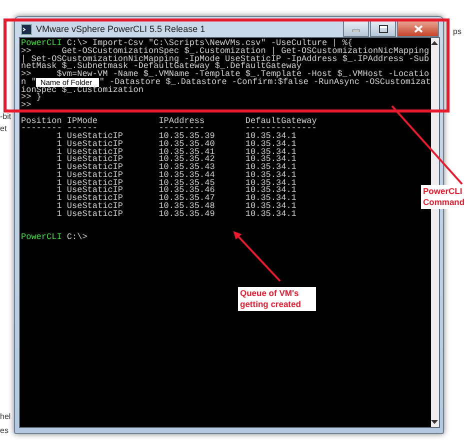 Image resolution: width=474 pixels, height=440 pixels. Describe the element at coordinates (187, 184) in the screenshot. I see `table-cell-text: 10.35.35.45` at that location.